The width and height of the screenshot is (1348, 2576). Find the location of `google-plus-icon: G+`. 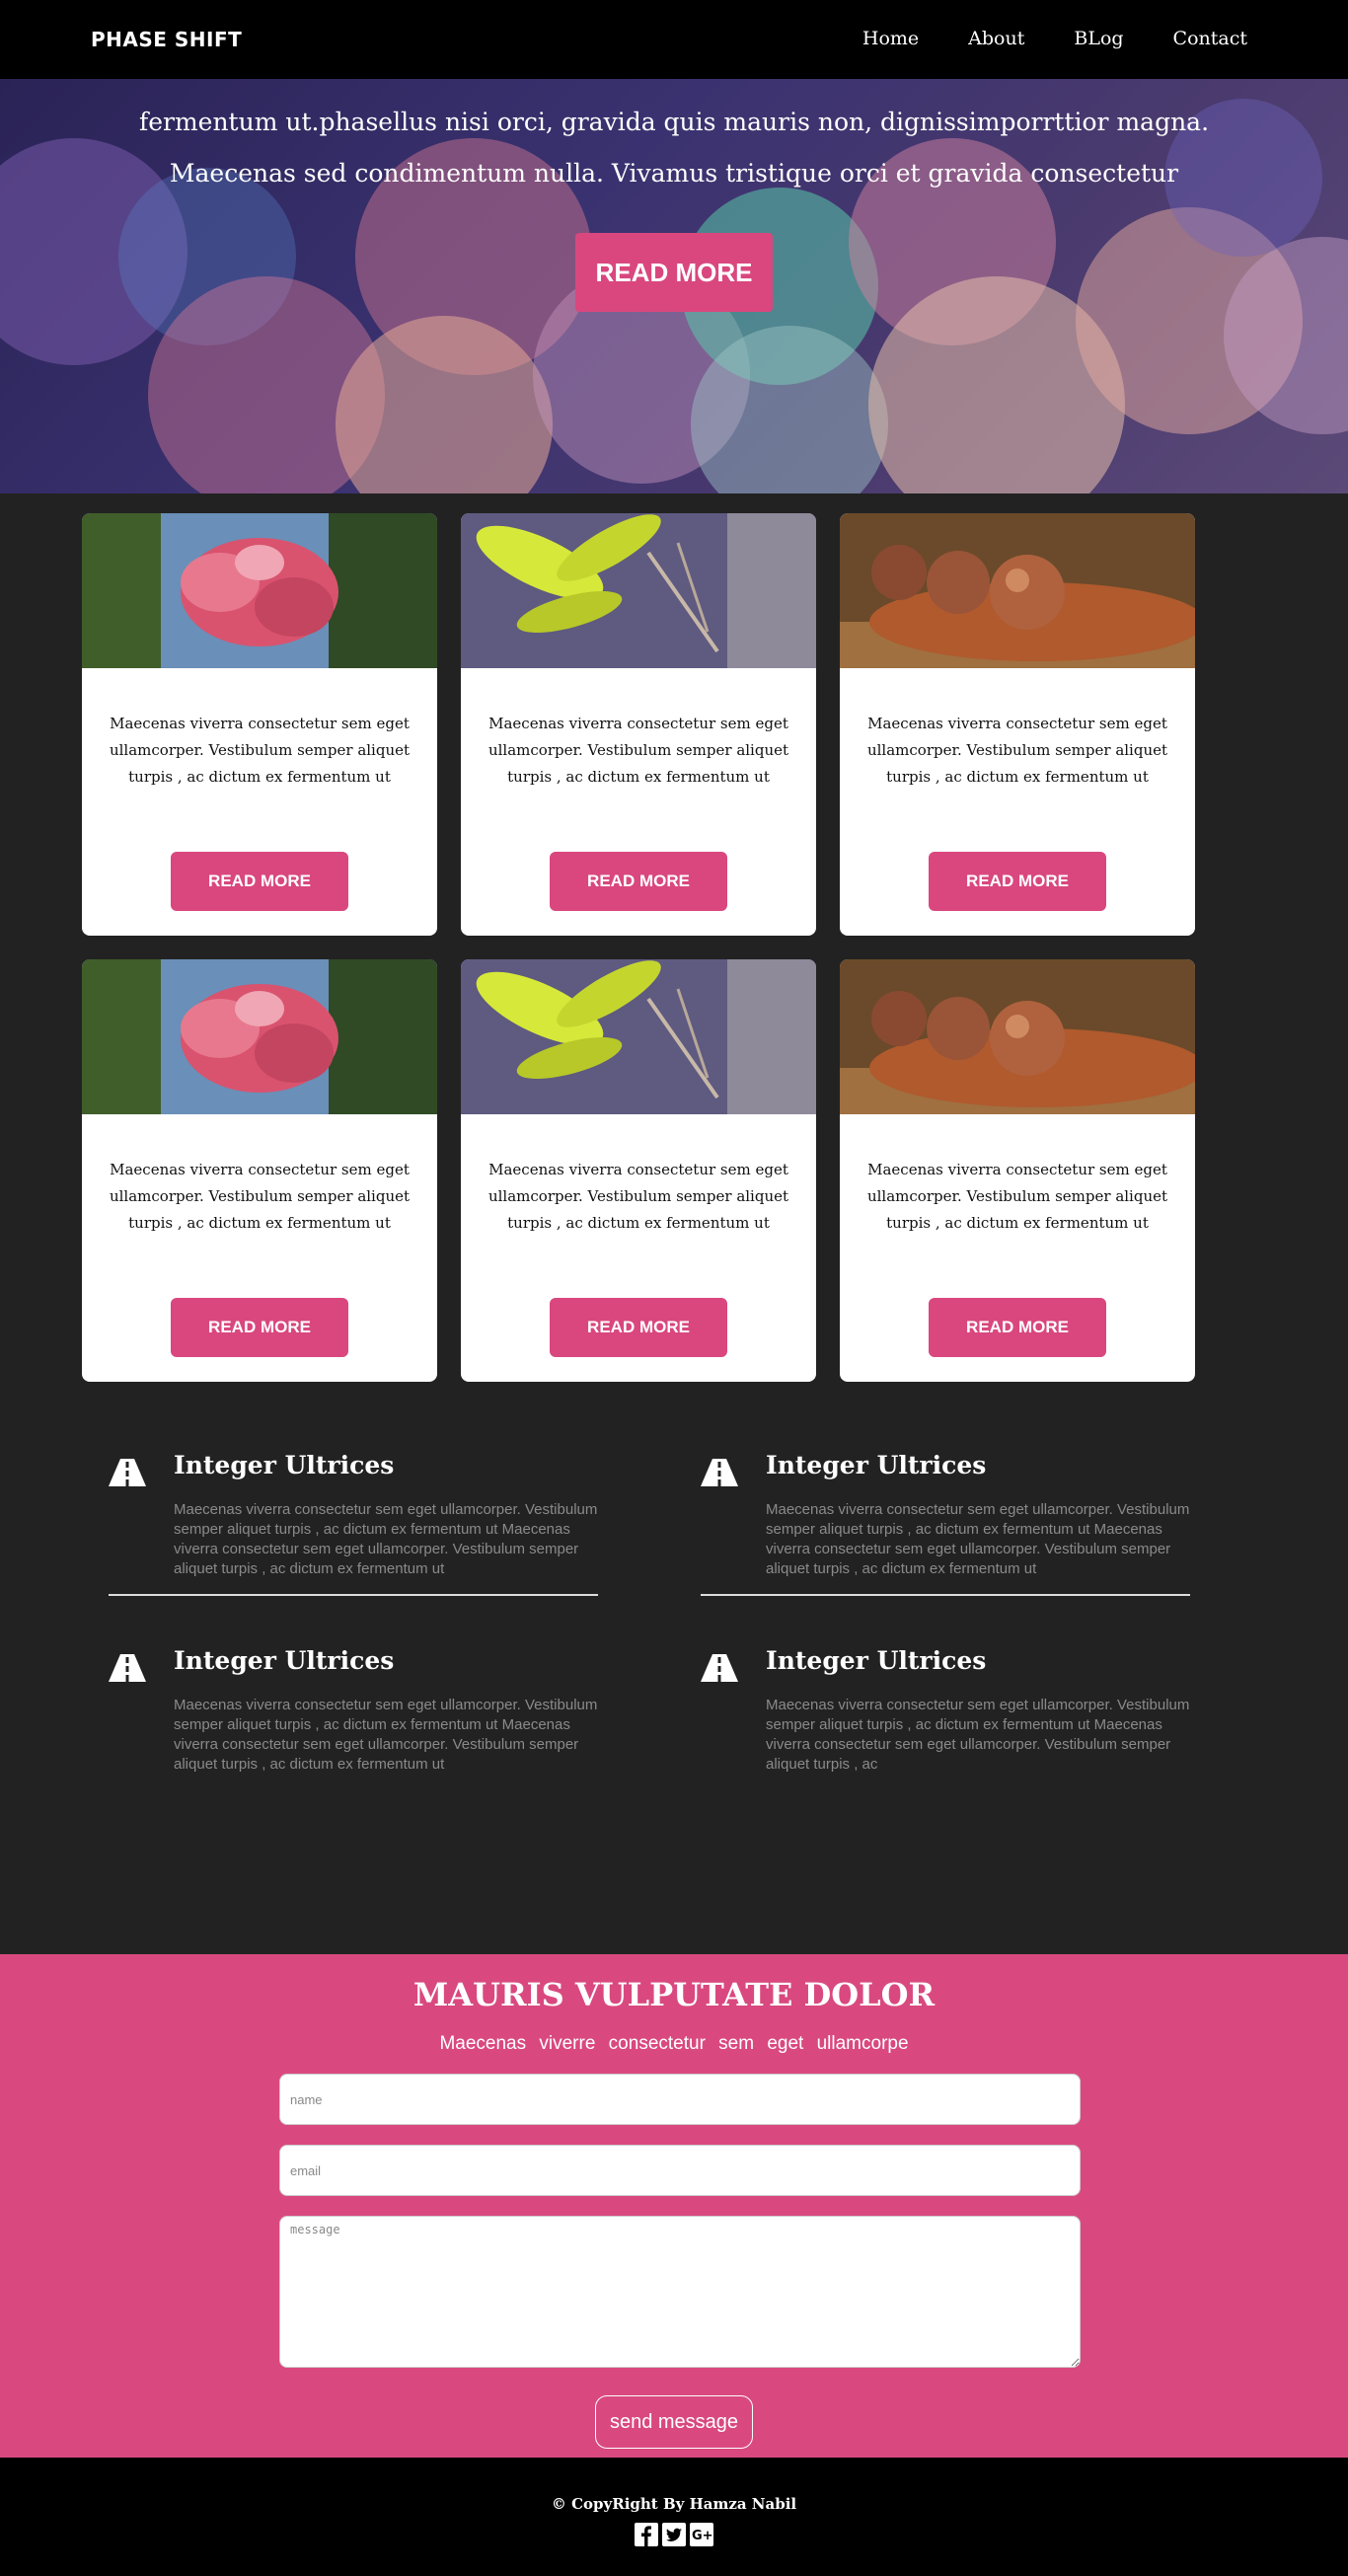

google-plus-icon: G+ is located at coordinates (702, 2534).